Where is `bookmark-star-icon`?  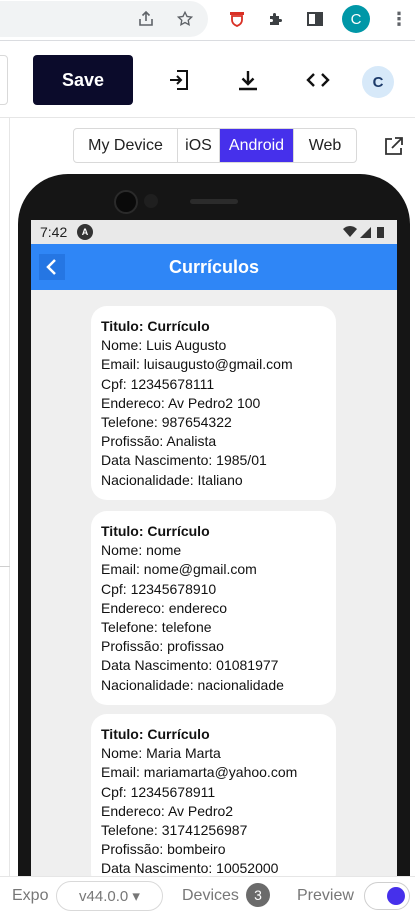 bookmark-star-icon is located at coordinates (185, 19).